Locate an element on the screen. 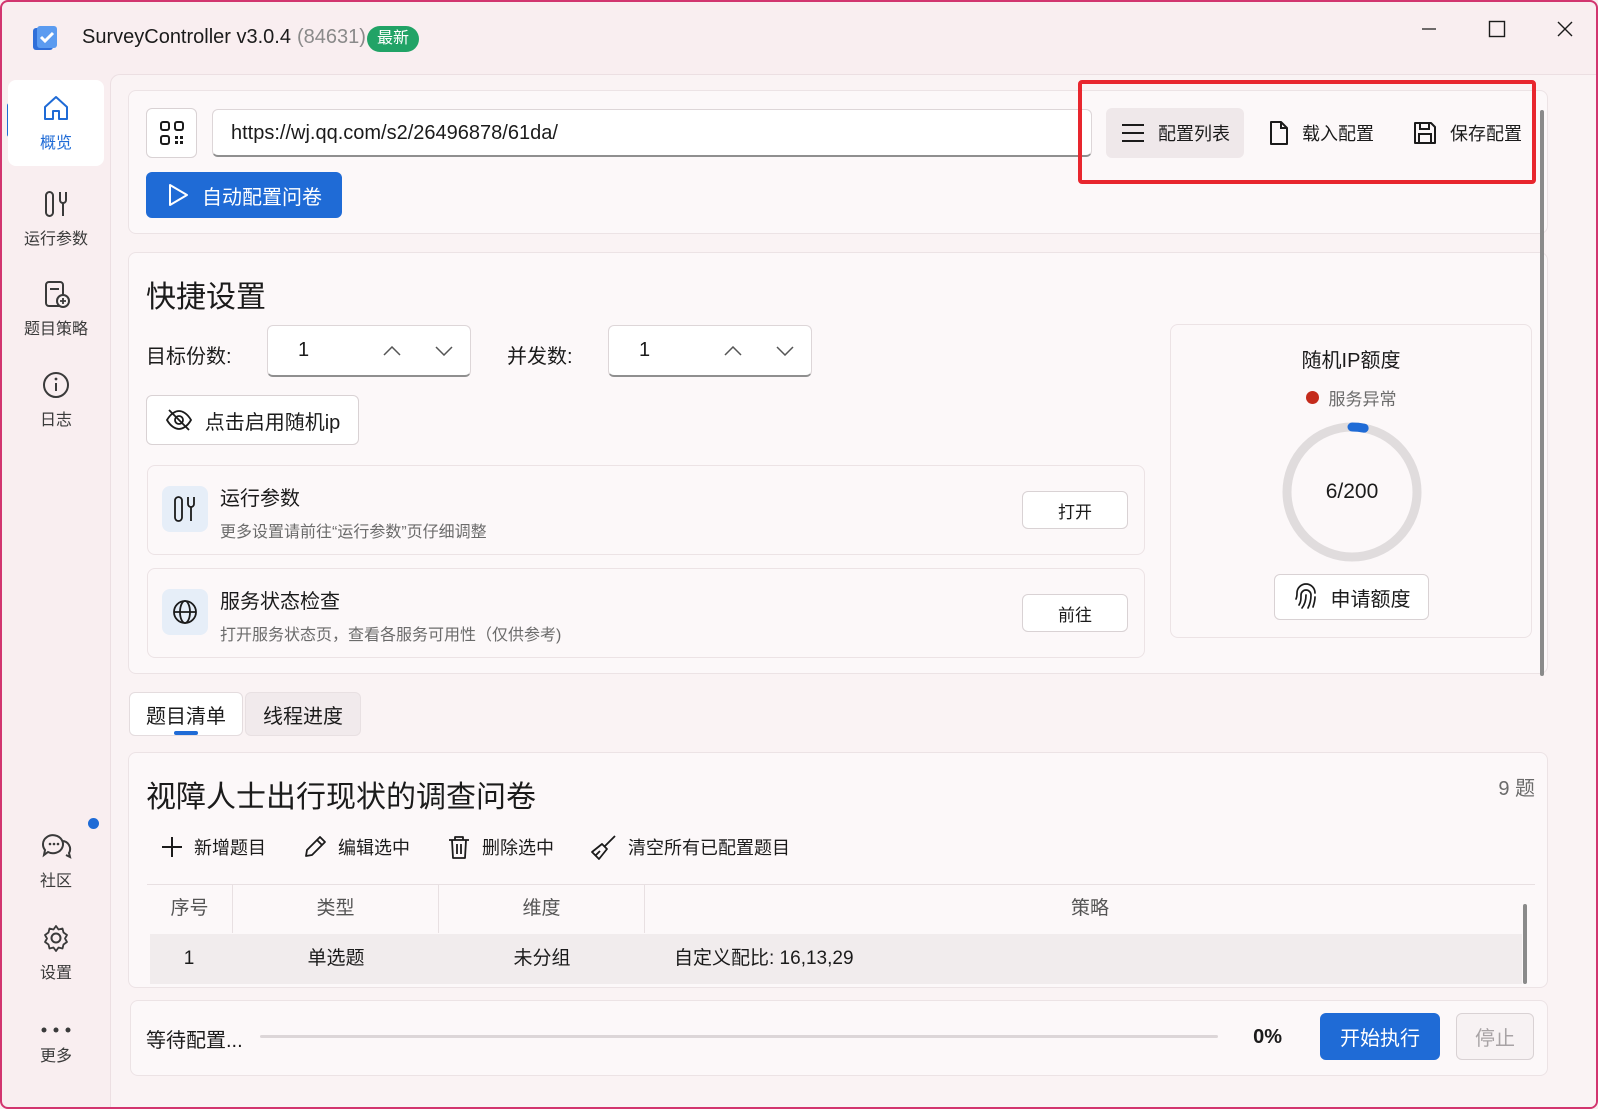 The height and width of the screenshot is (1109, 1598). sidebar-item-overview: 概览 is located at coordinates (56, 123).